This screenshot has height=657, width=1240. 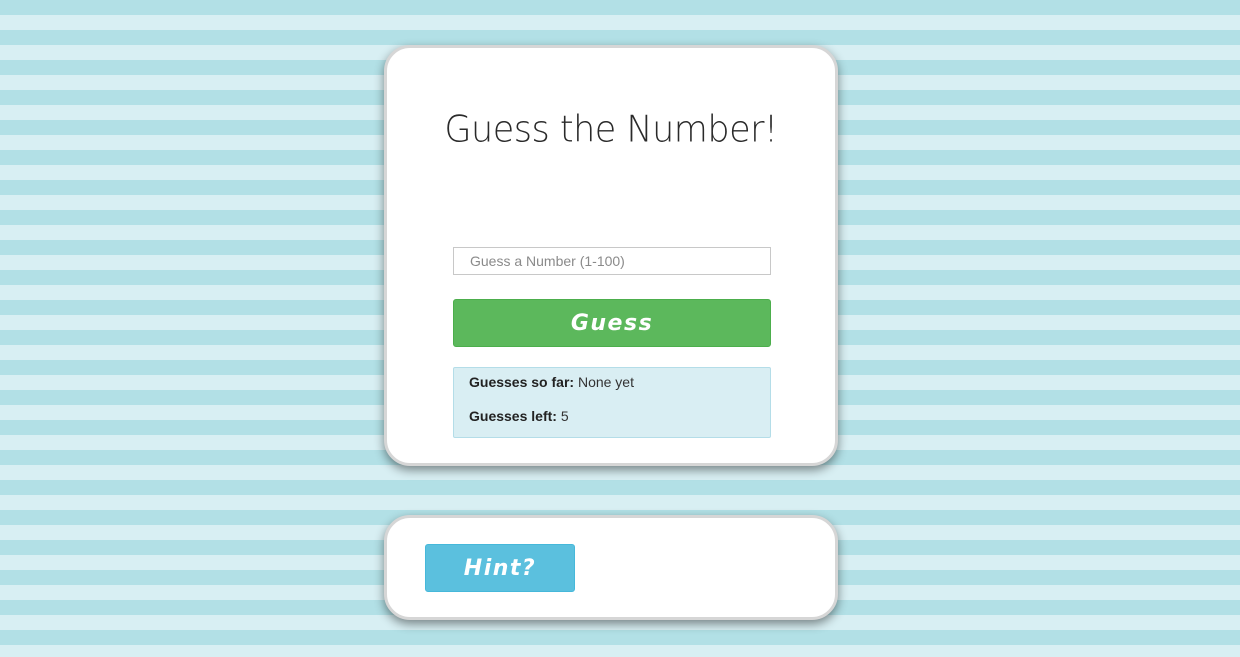 I want to click on guesses-so-far-row: Guesses so far: None yet, so click(x=612, y=382).